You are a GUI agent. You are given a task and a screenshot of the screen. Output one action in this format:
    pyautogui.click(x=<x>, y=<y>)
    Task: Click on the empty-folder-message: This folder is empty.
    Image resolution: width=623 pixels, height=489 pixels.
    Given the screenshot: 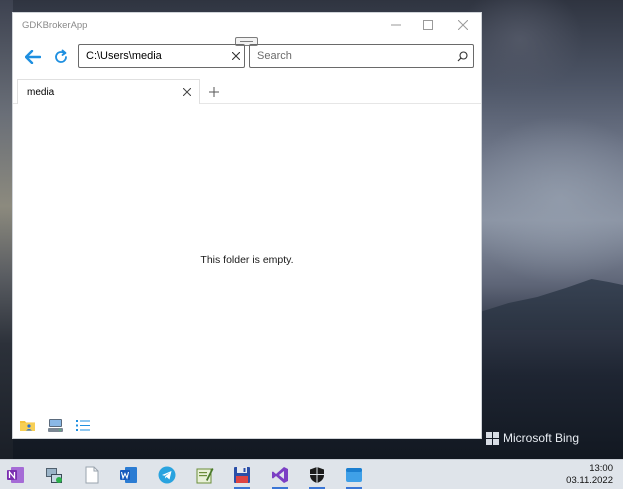 What is the action you would take?
    pyautogui.click(x=247, y=260)
    